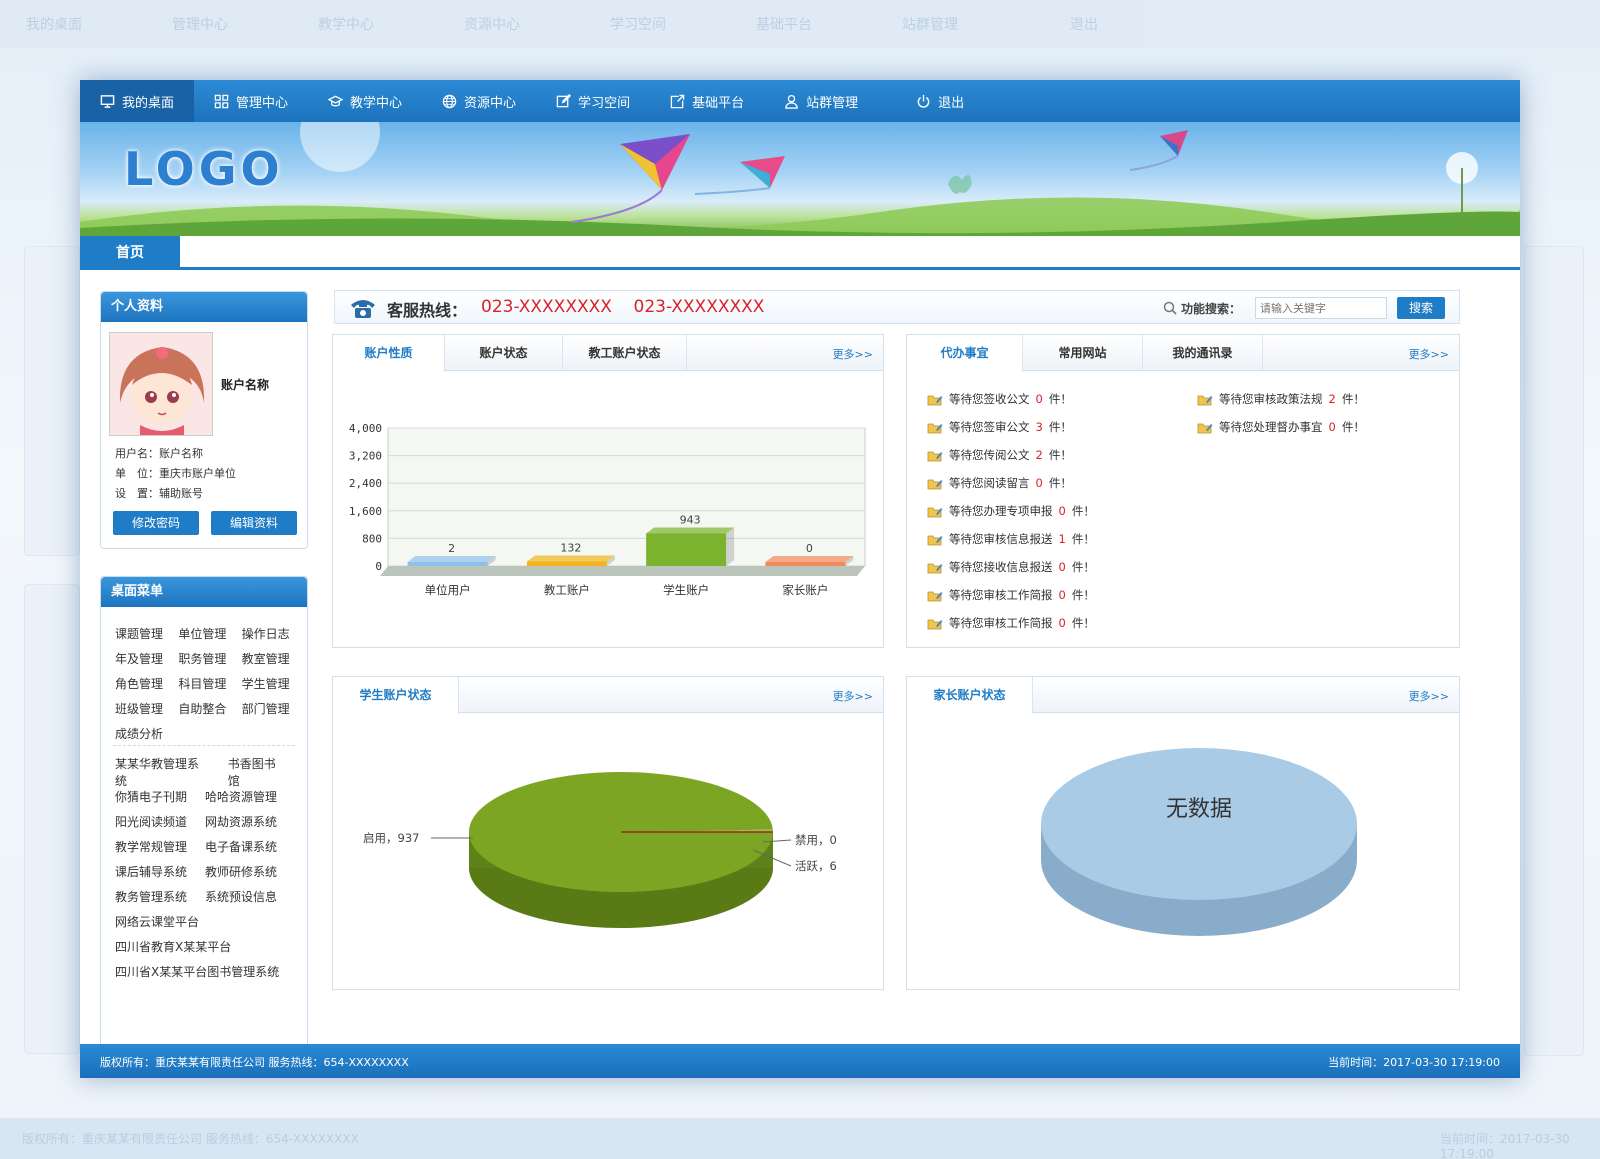  I want to click on todo-item: 等待您接收信息报送 0 件！, so click(1011, 567).